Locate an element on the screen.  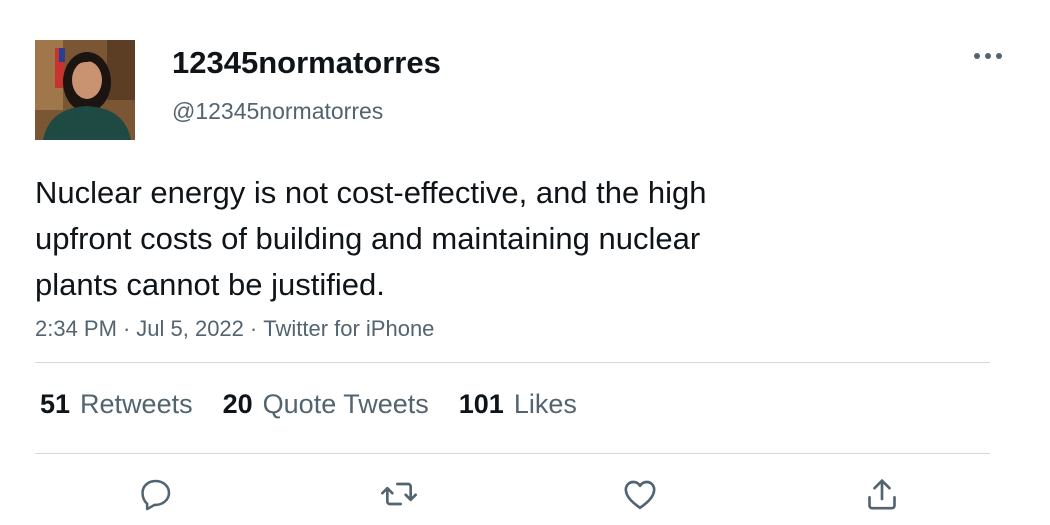
reply-button is located at coordinates (156, 494).